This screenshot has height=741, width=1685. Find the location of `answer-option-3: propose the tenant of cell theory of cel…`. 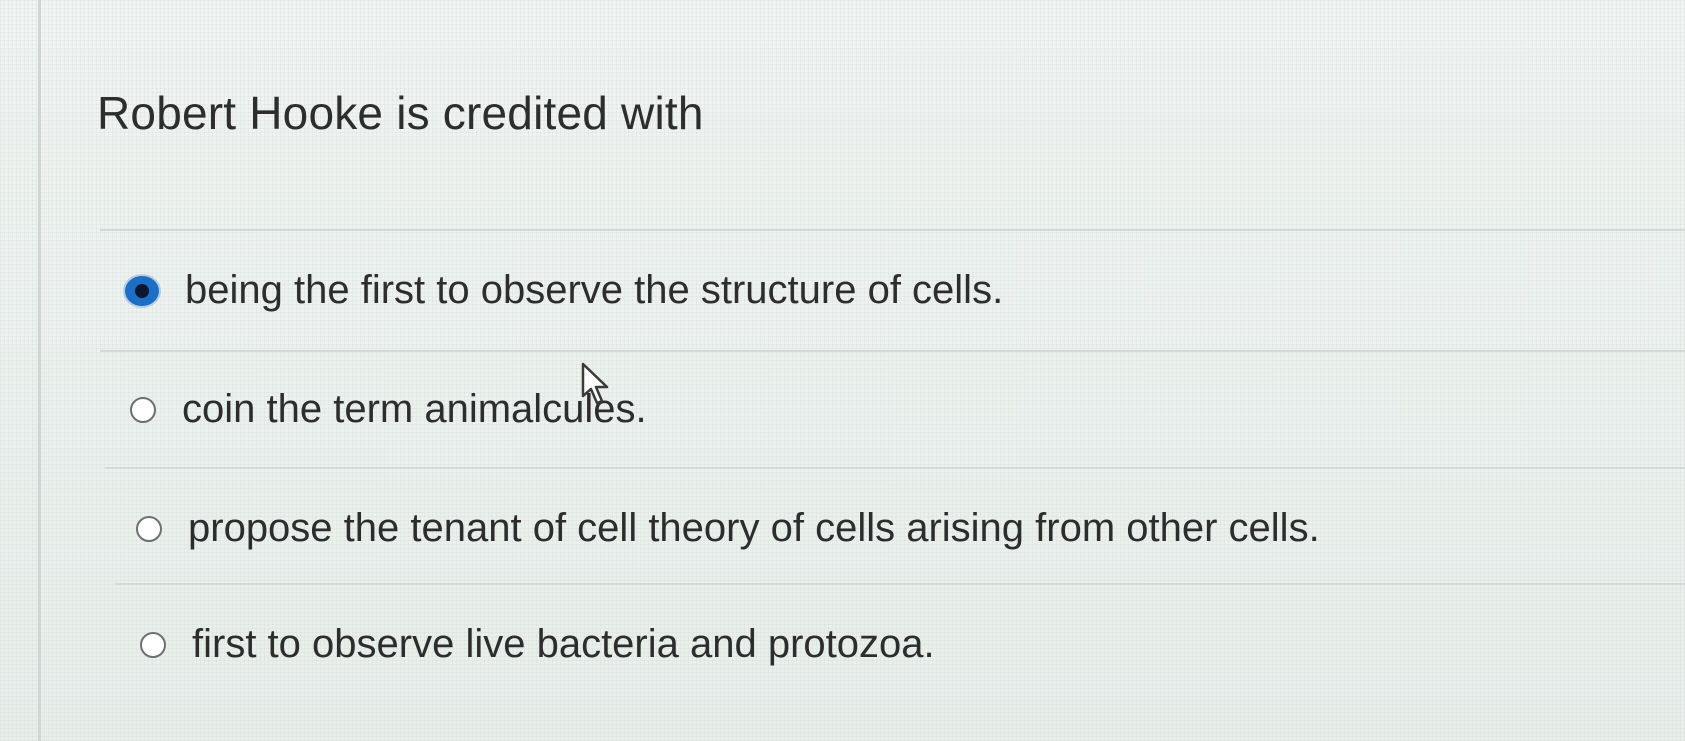

answer-option-3: propose the tenant of cell theory of cel… is located at coordinates (728, 528).